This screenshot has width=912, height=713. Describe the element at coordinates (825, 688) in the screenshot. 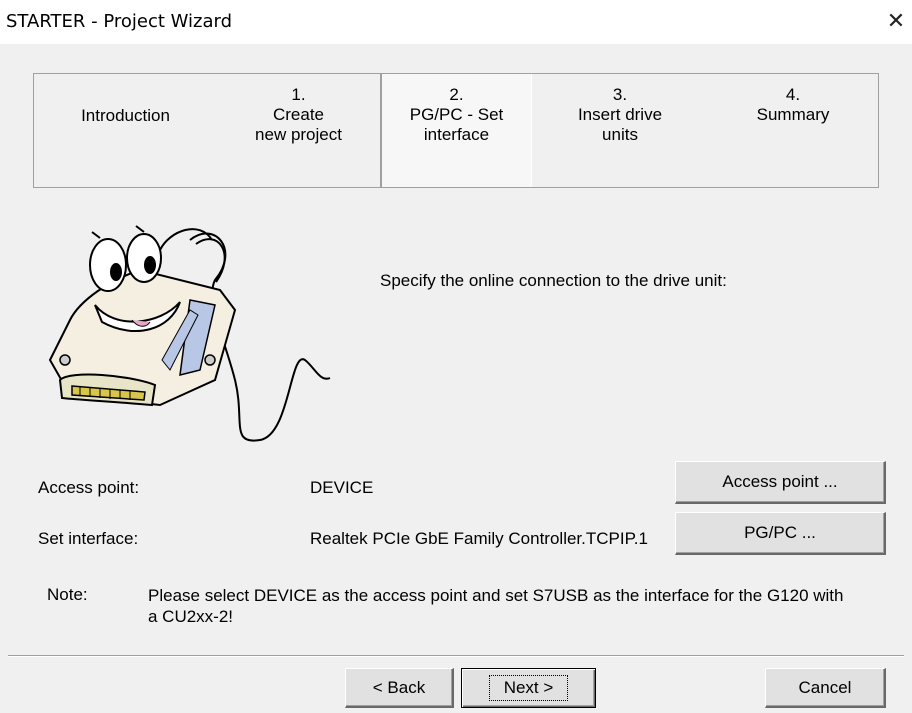

I see `cancel-button: Cancel` at that location.